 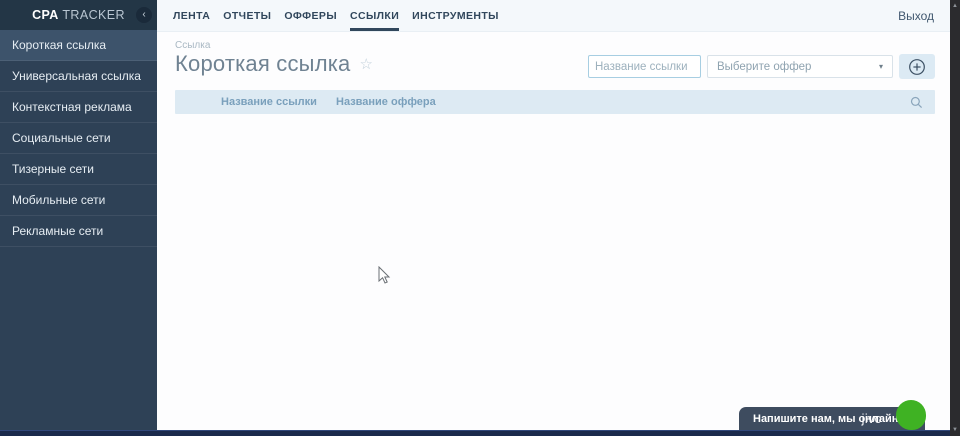 I want to click on search-icon, so click(x=916, y=102).